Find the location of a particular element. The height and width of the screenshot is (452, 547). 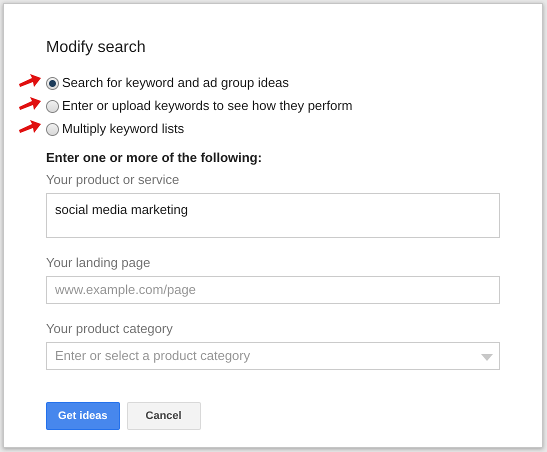

field-label: Your product or service is located at coordinates (113, 180).